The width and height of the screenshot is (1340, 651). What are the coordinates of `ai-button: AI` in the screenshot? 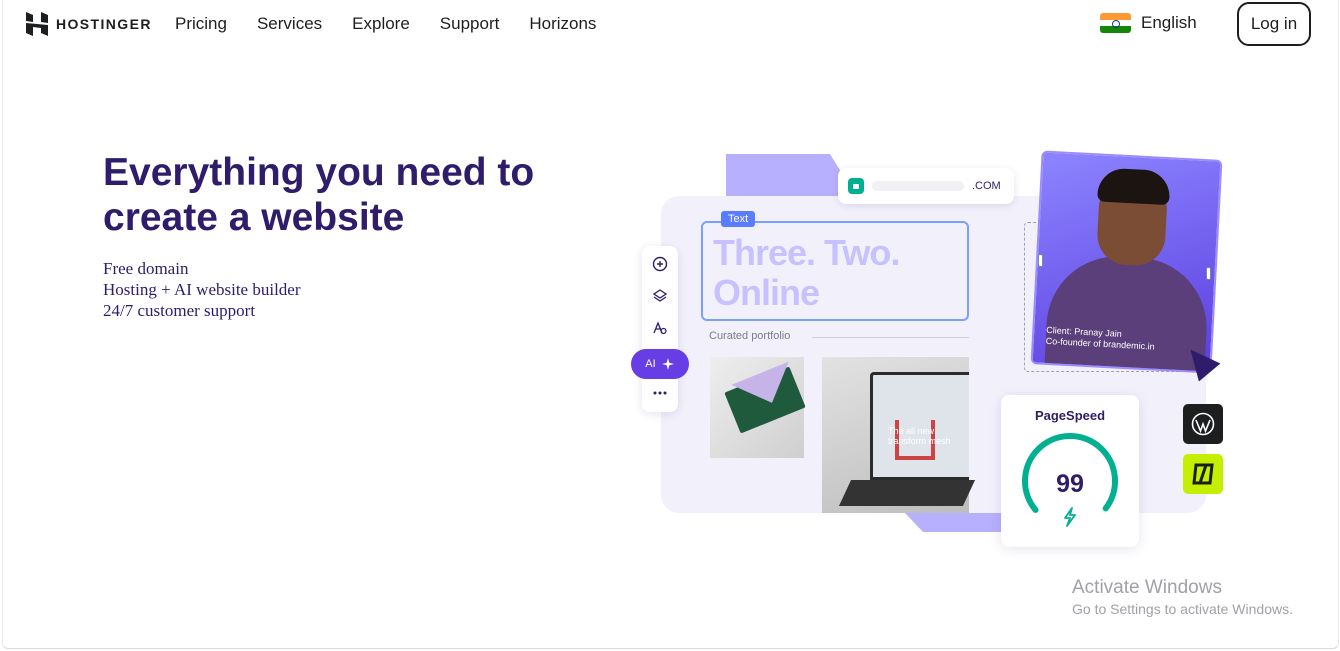 It's located at (660, 364).